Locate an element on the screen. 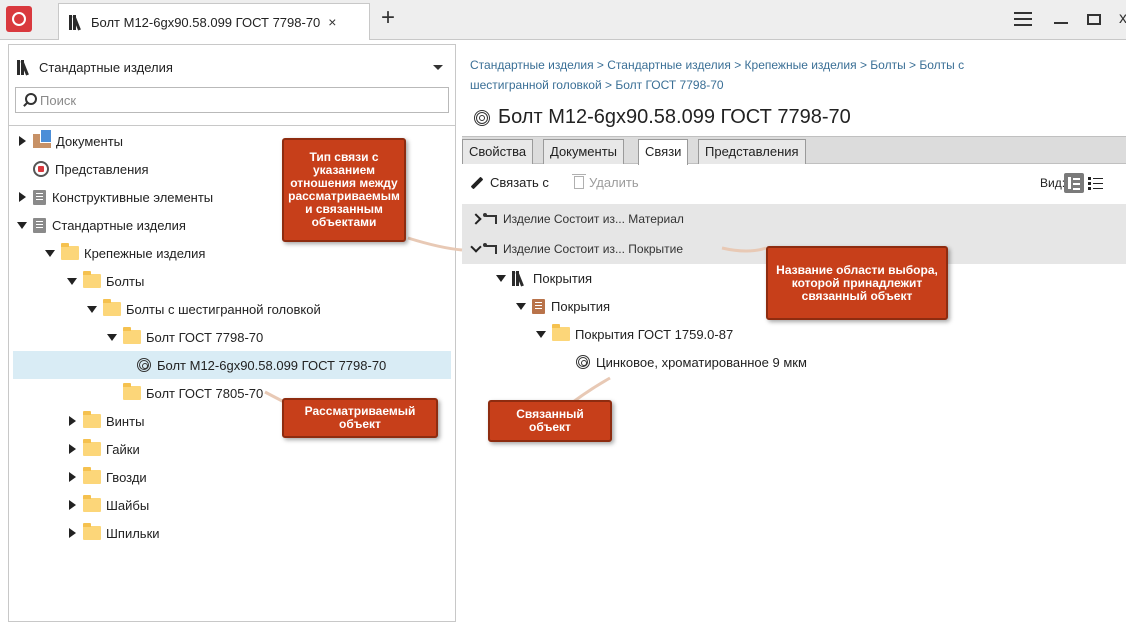 The height and width of the screenshot is (624, 1126). list-view-icon is located at coordinates (1096, 183).